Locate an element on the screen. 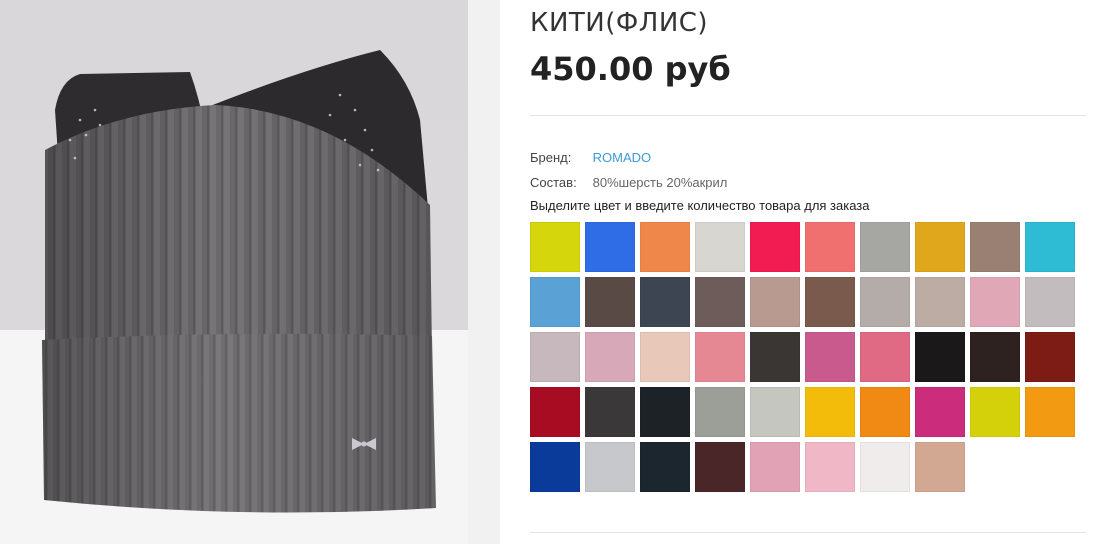 This screenshot has width=1098, height=544. composition-row: Состав: 80%шерсть 20%акрил is located at coordinates (628, 182).